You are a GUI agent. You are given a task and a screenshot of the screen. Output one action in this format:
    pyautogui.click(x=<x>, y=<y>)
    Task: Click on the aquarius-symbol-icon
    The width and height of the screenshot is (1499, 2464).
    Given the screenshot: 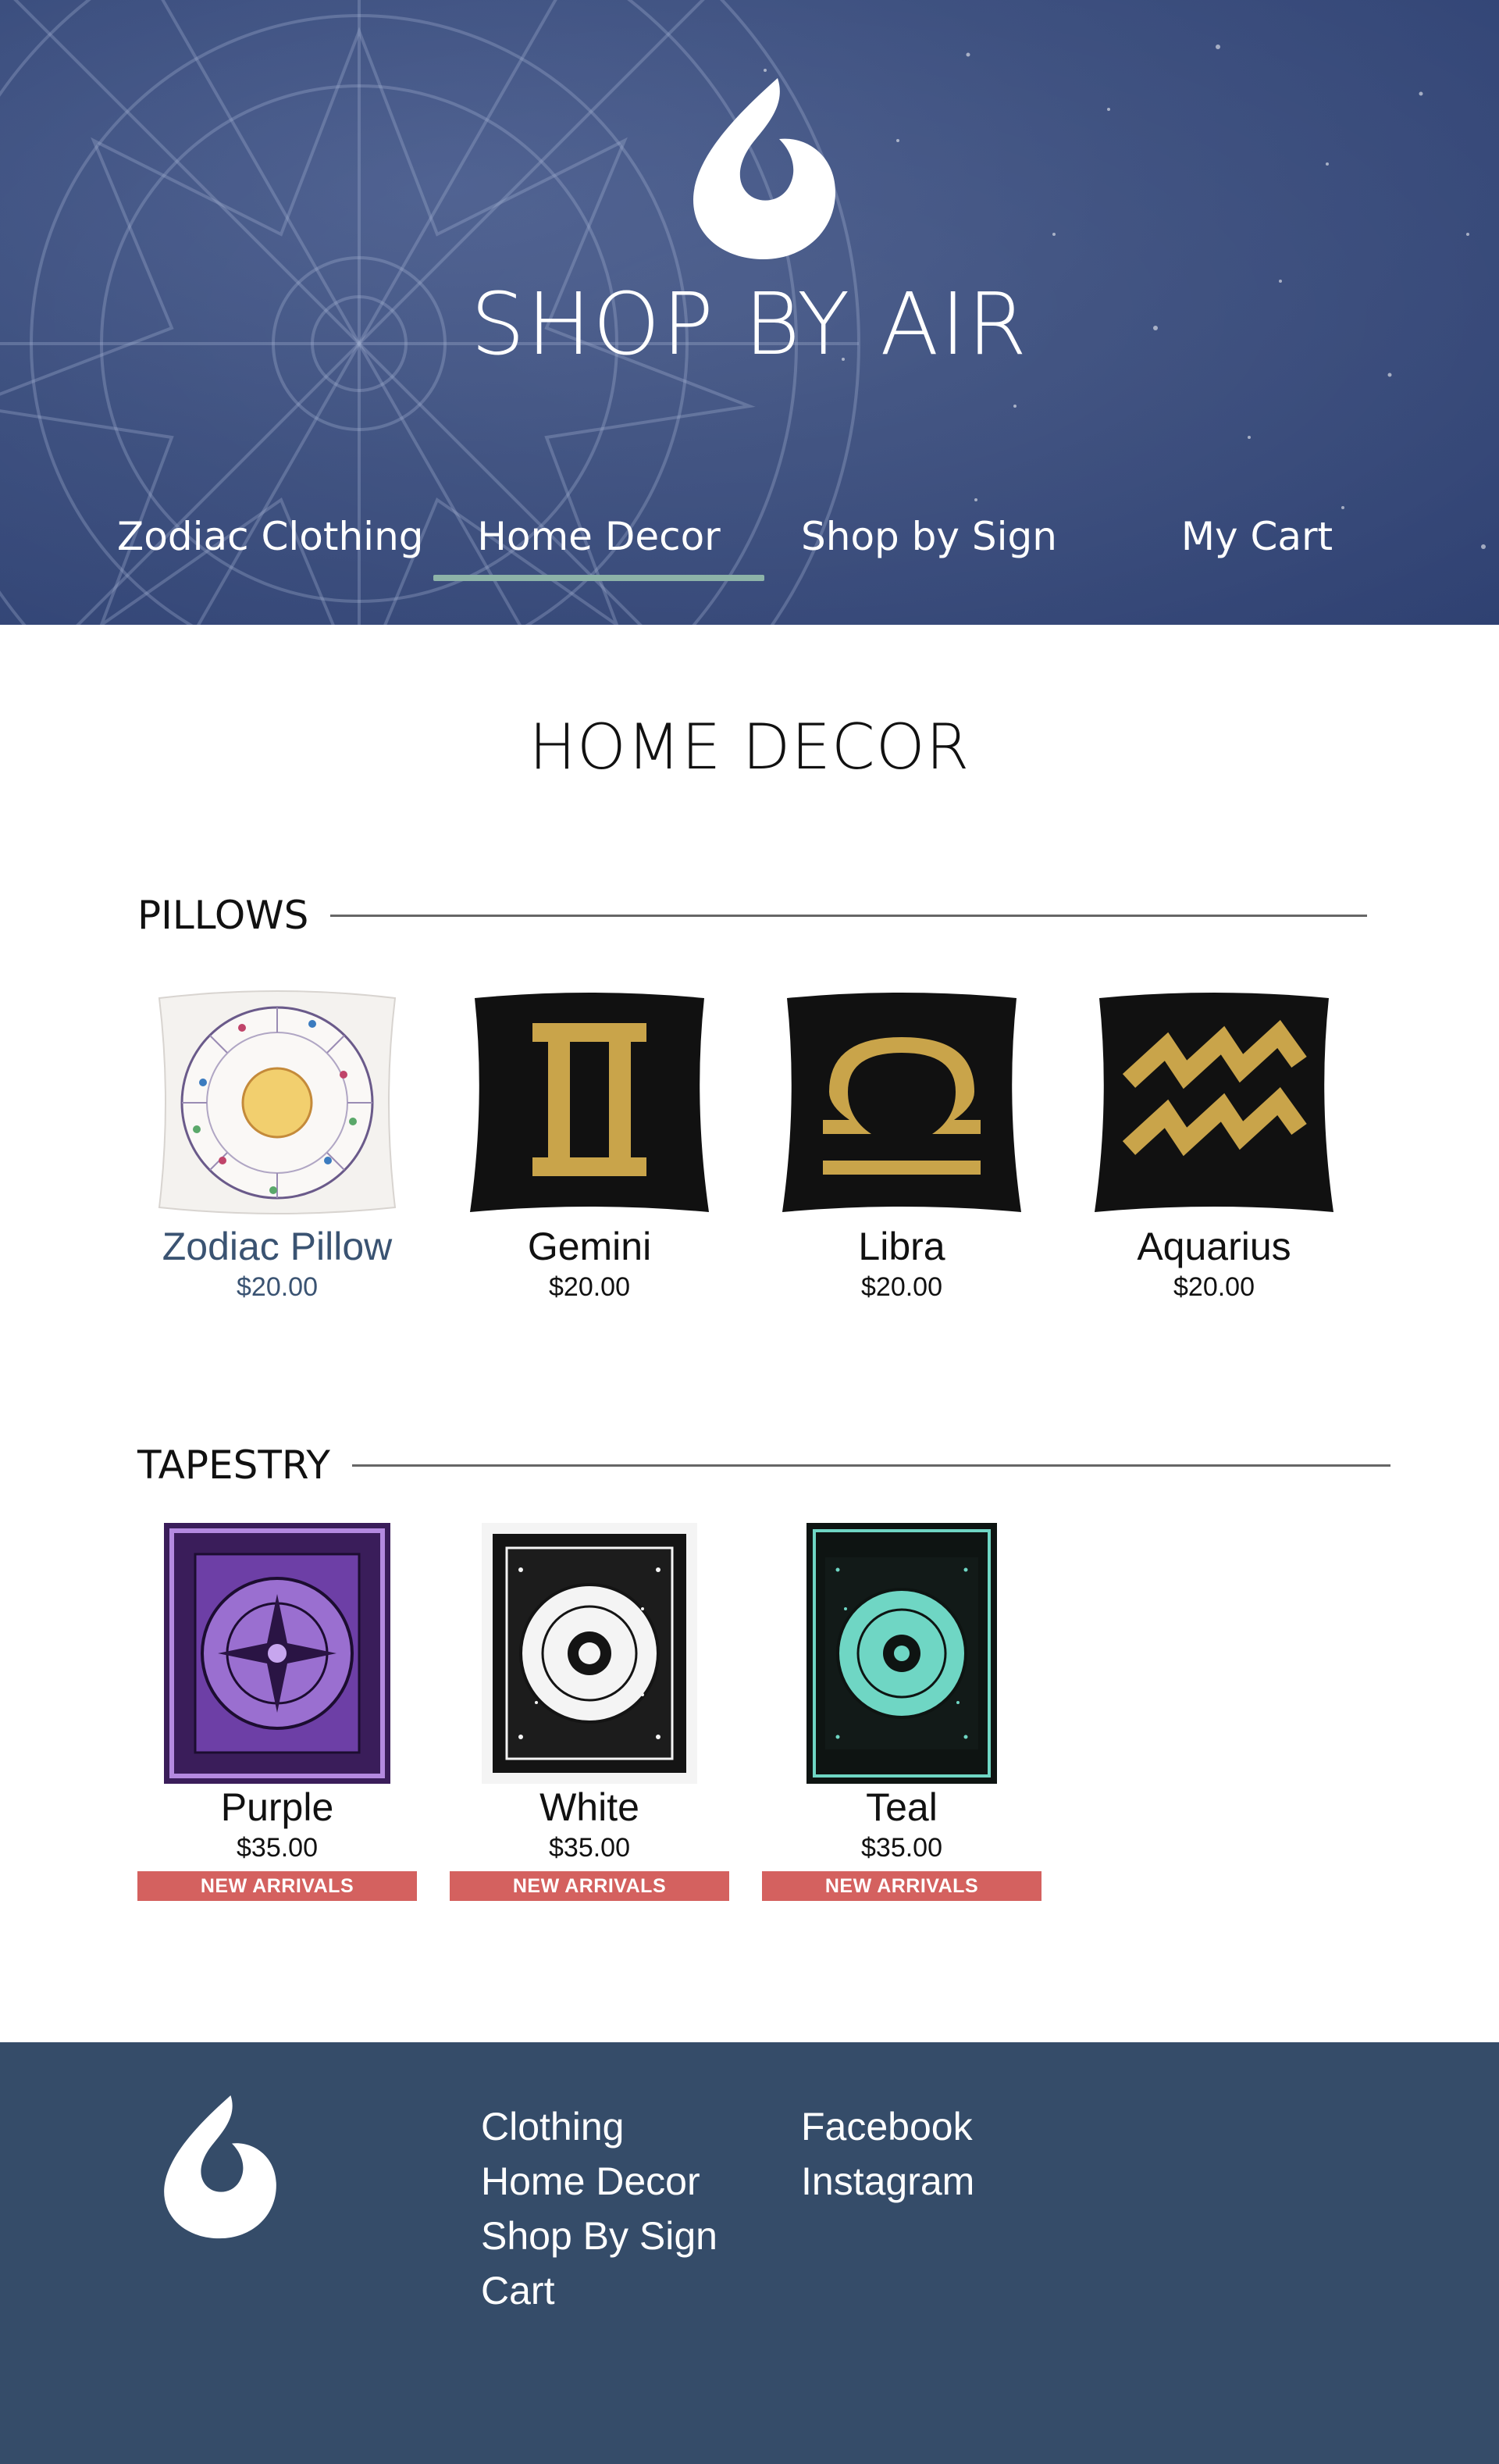 What is the action you would take?
    pyautogui.click(x=1214, y=1103)
    